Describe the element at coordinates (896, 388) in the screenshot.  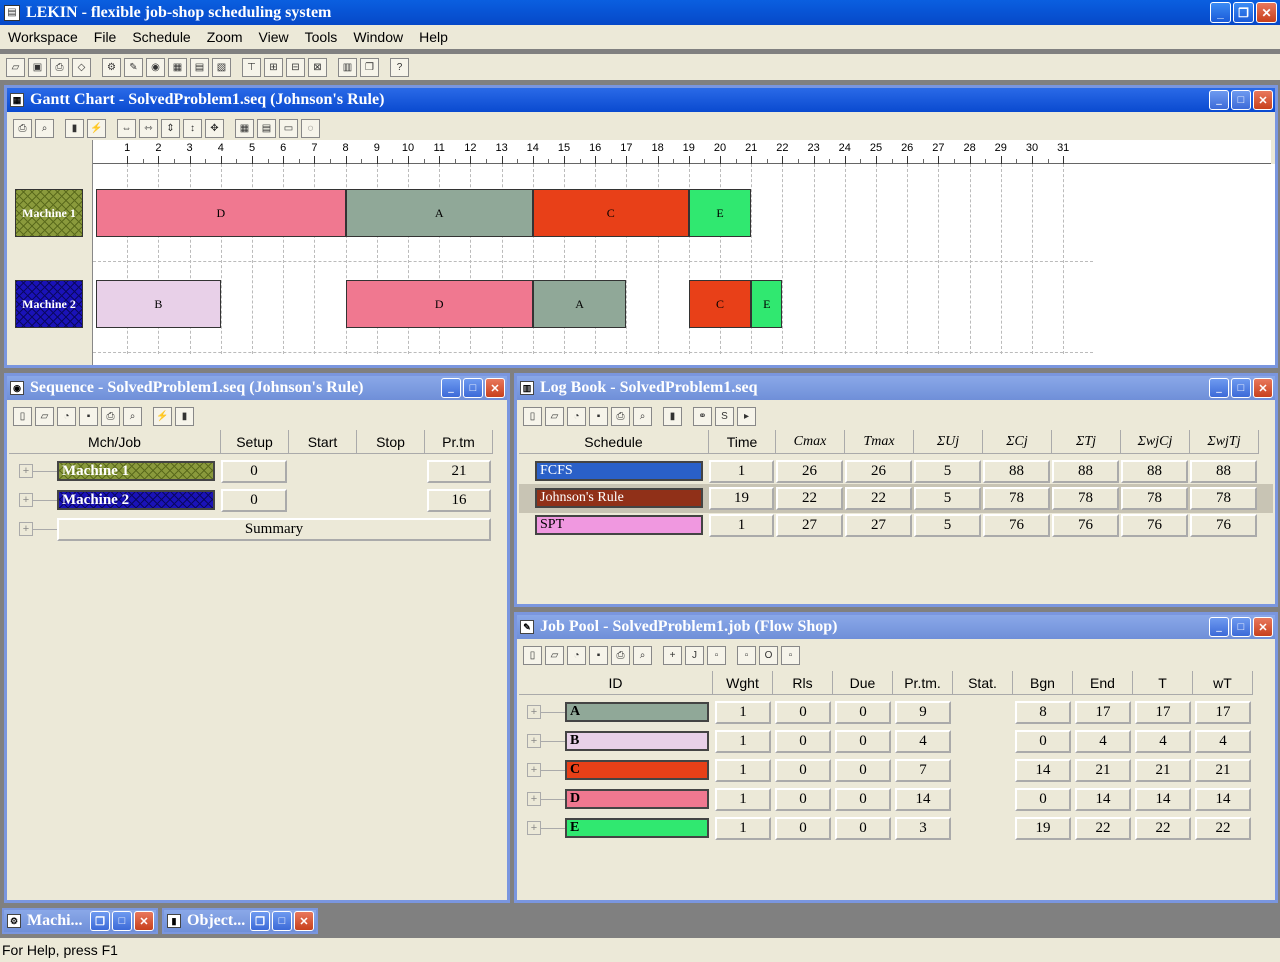
I see `logbook-title-bar: ▥ Log Book - SolvedProblem1.seq _ □ ✕` at that location.